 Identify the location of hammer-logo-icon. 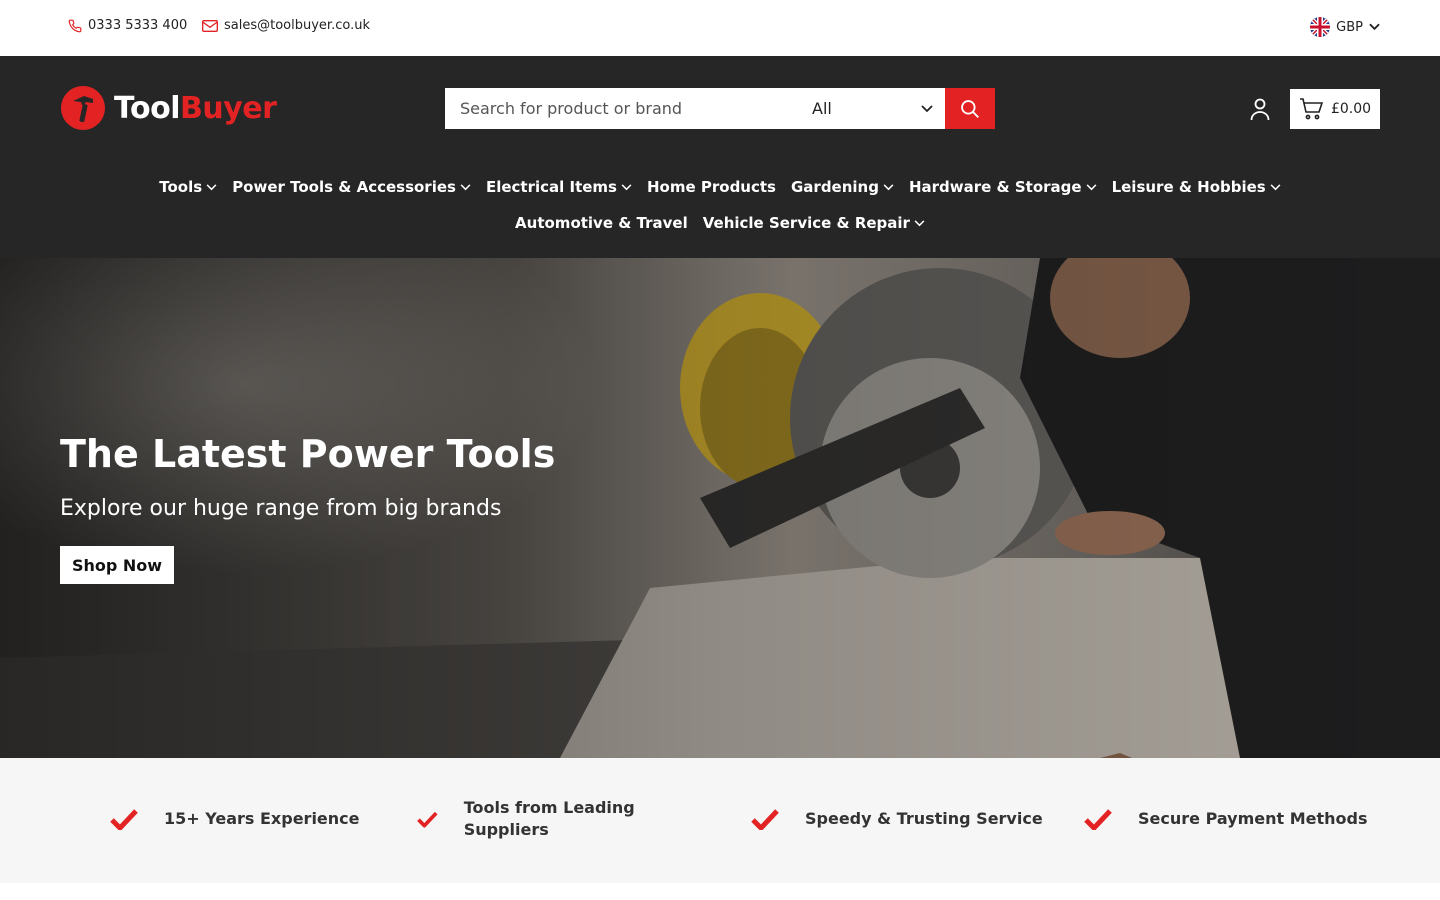
(83, 108).